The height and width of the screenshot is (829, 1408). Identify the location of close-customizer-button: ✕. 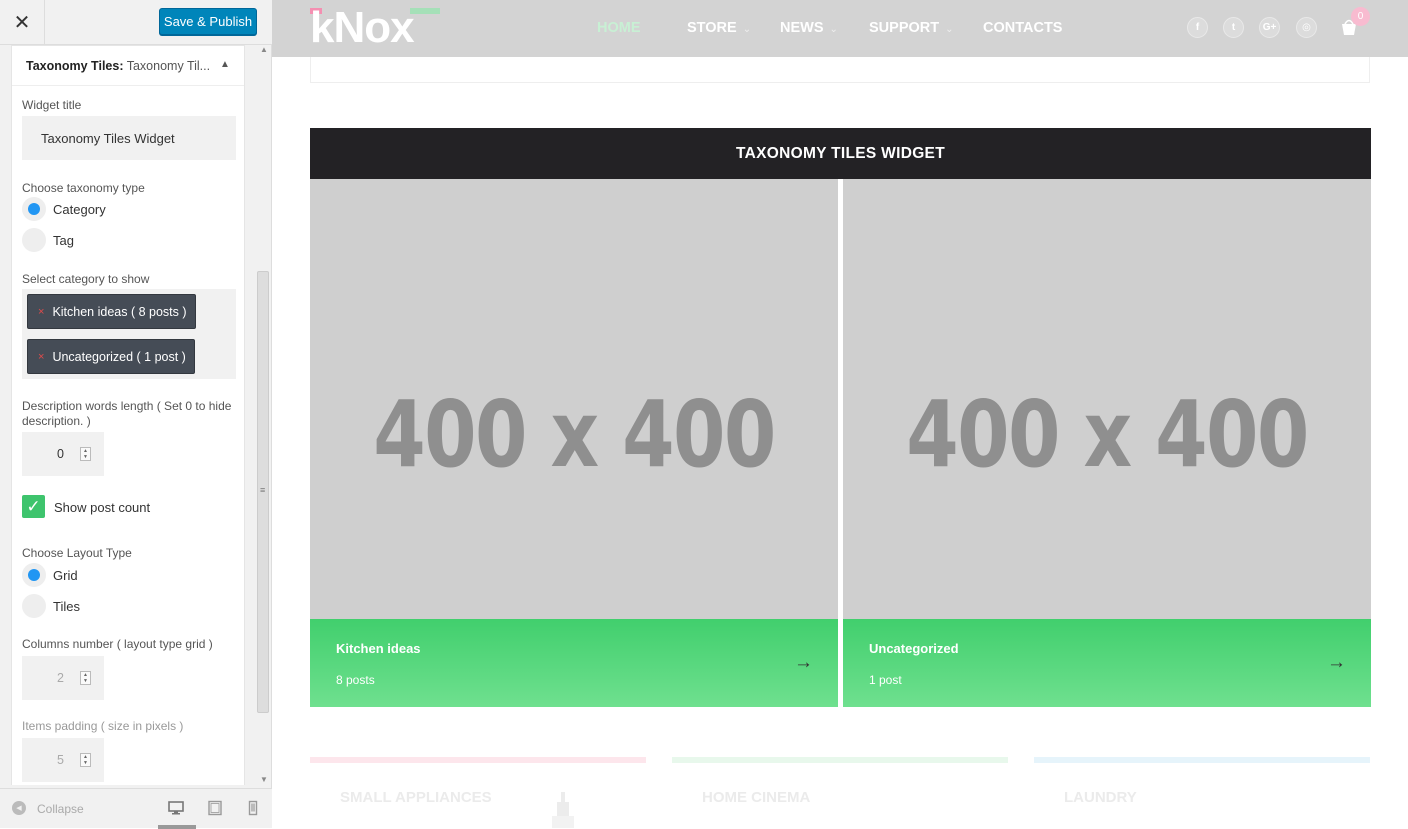
(22, 22).